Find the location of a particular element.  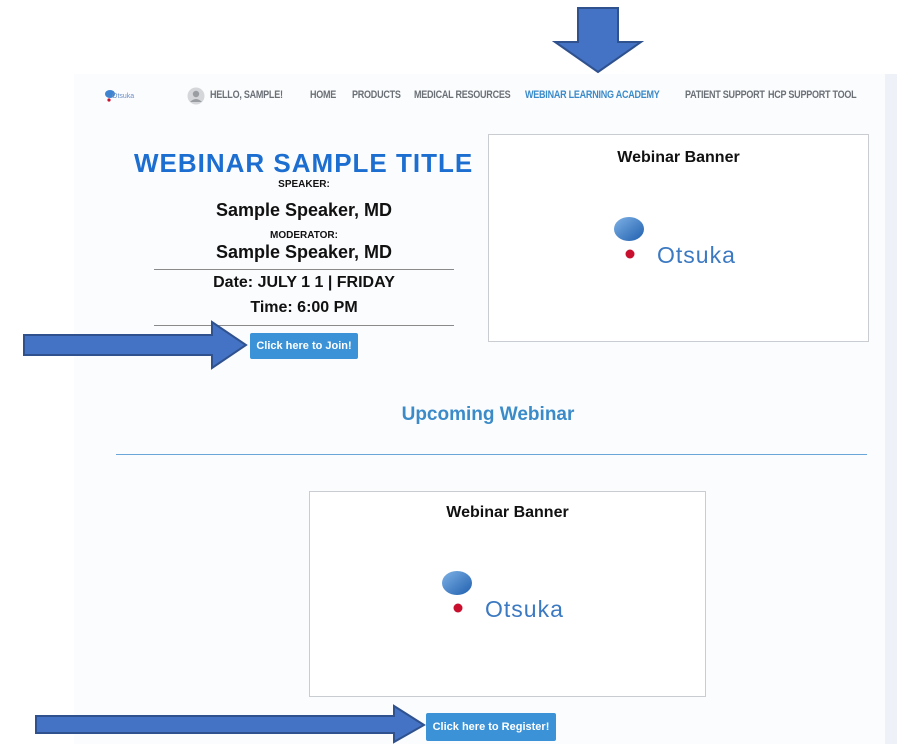

event-date: Date: JULY 1 1 | FRIDAY is located at coordinates (304, 282).